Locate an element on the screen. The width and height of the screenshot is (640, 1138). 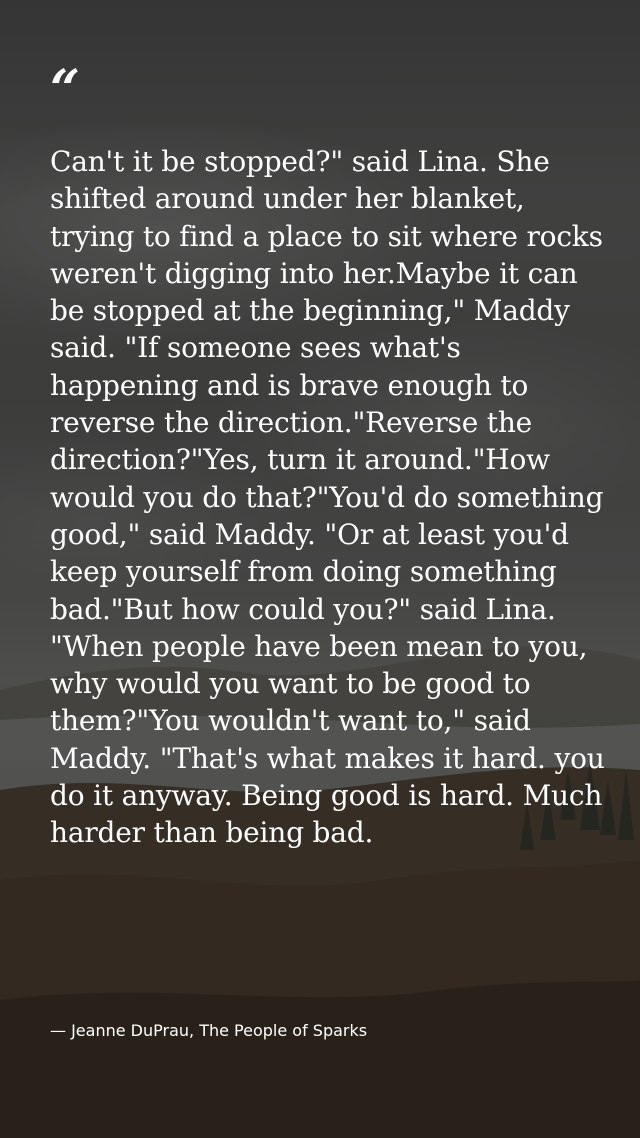
quote-attribution: — Jeanne DuPrau, The People of Sparks is located at coordinates (209, 1030).